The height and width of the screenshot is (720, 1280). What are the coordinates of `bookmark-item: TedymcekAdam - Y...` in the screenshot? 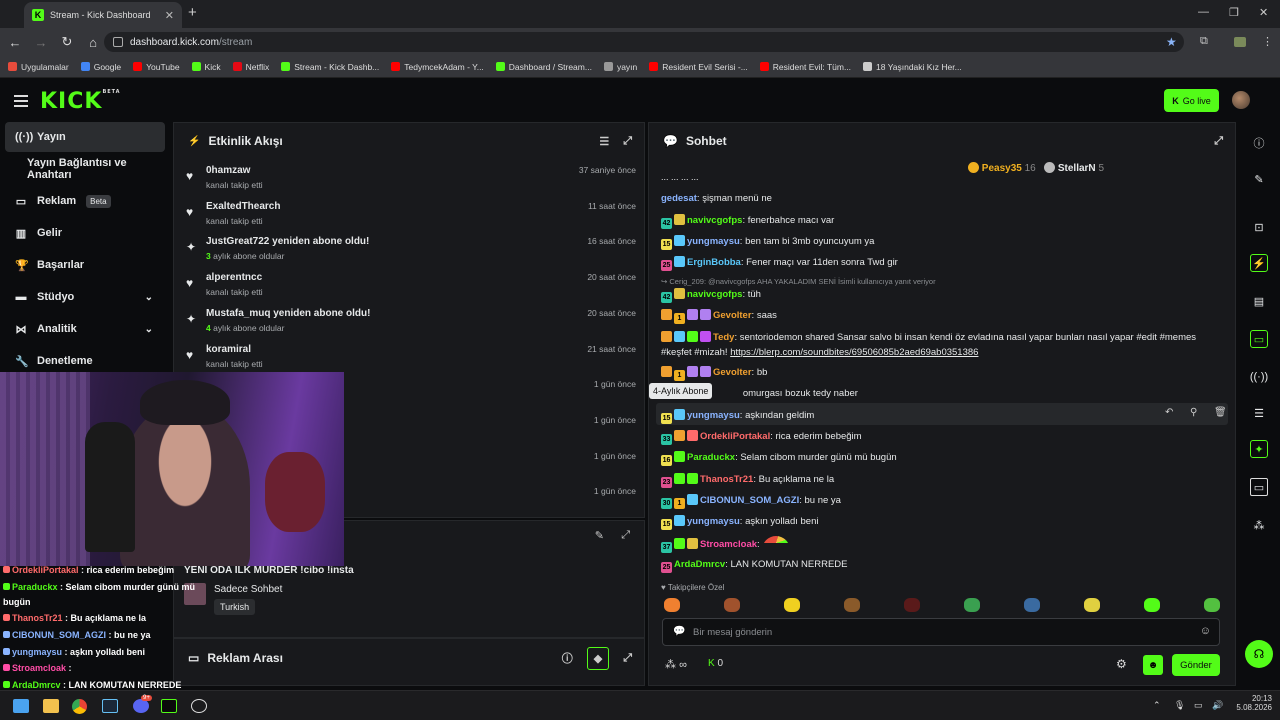 It's located at (437, 67).